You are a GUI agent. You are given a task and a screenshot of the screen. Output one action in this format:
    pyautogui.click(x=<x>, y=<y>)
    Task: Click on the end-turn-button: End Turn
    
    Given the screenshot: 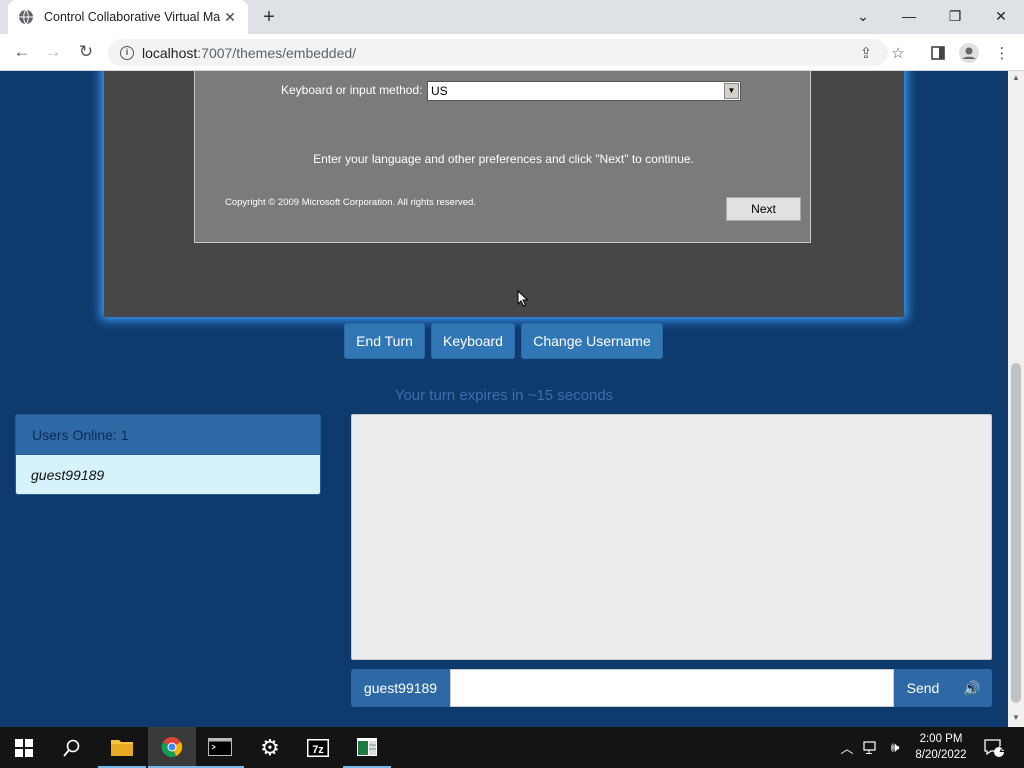 What is the action you would take?
    pyautogui.click(x=384, y=341)
    